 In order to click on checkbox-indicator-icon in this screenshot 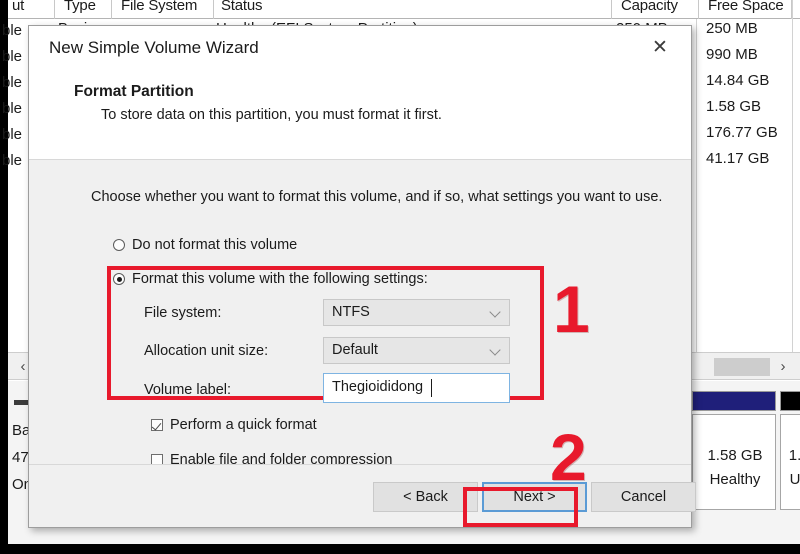, I will do `click(157, 425)`.